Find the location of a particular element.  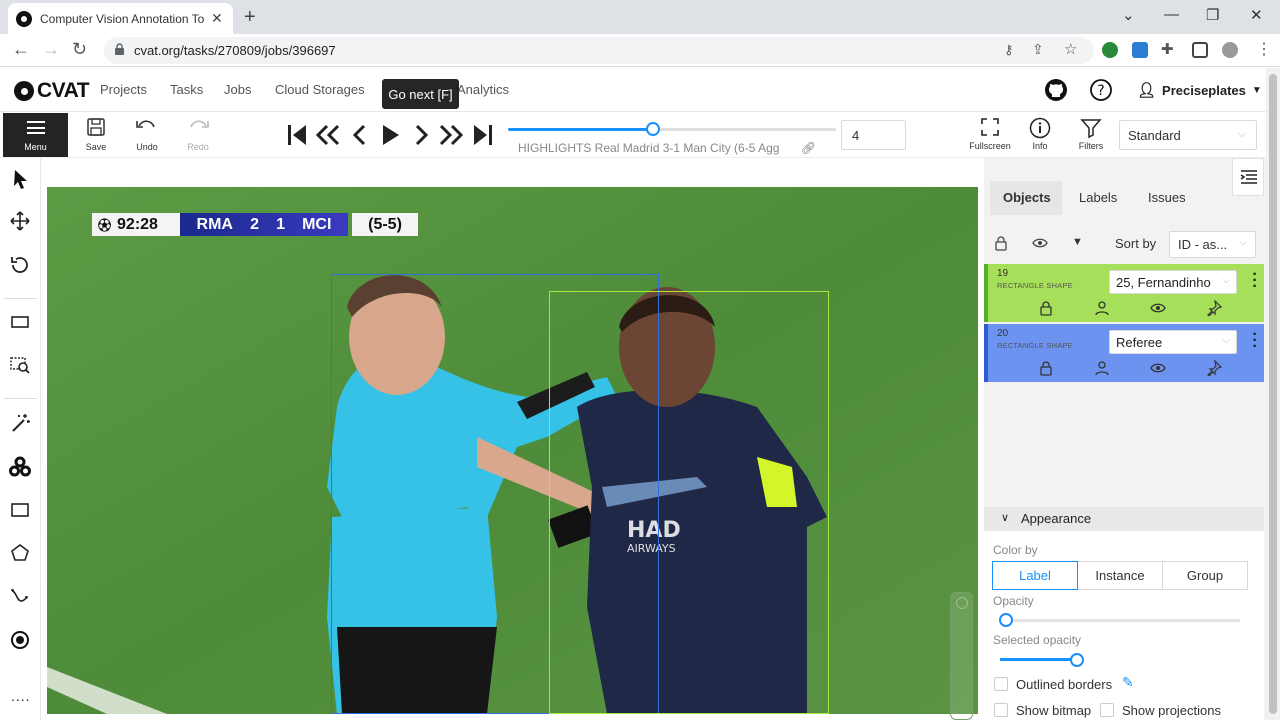

save-button: Save is located at coordinates (96, 134).